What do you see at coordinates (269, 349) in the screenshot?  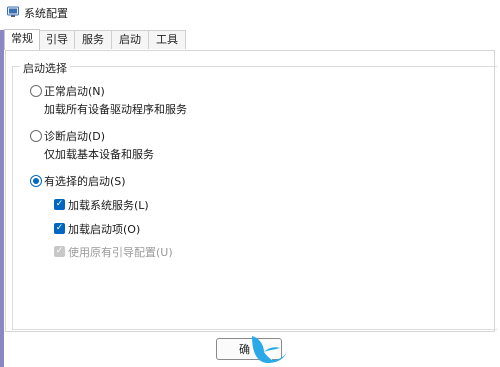 I see `cursor-pointer-icon` at bounding box center [269, 349].